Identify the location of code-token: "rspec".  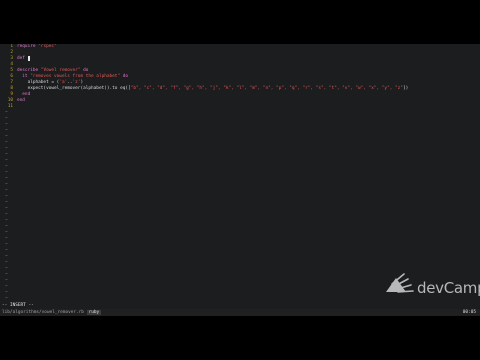
(47, 46).